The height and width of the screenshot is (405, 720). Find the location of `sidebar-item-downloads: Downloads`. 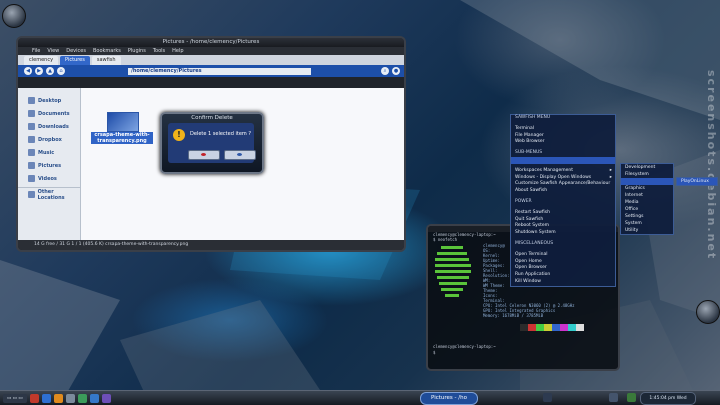

sidebar-item-downloads: Downloads is located at coordinates (49, 126).